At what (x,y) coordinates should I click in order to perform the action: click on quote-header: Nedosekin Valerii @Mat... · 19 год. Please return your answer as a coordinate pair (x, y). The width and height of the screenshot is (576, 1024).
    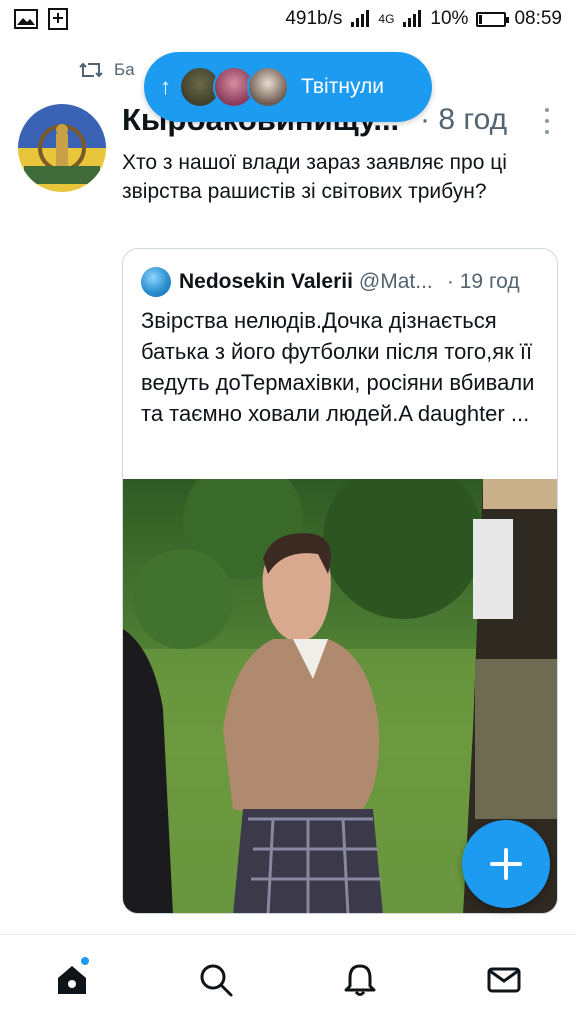
    Looking at the image, I should click on (346, 282).